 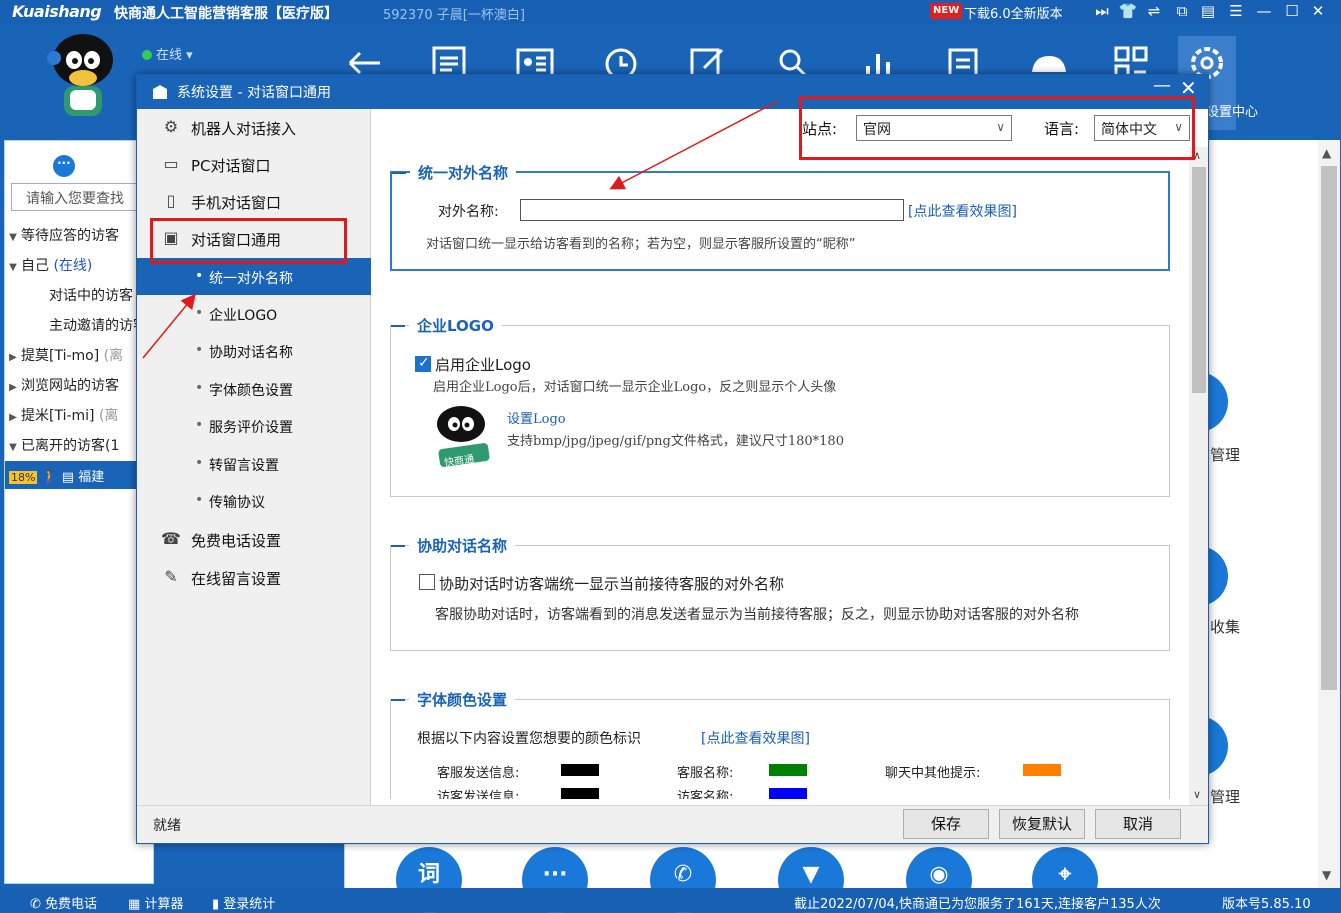 I want to click on tree-timi: ▶ 提米[Ti-mi] (离, so click(x=61, y=415).